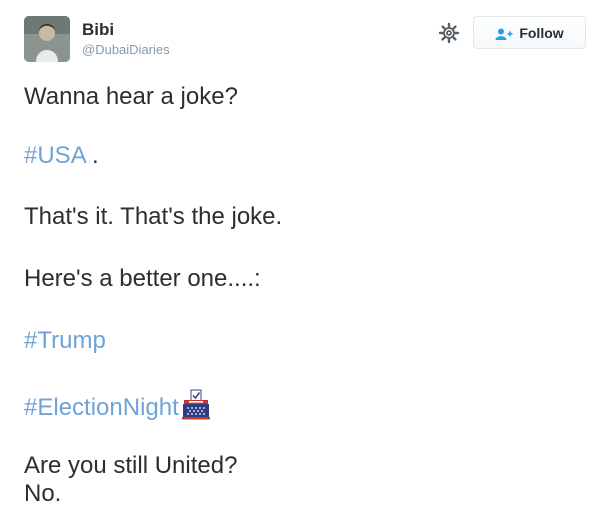 The height and width of the screenshot is (521, 594). Describe the element at coordinates (126, 50) in the screenshot. I see `user-handle: @DubaiDiaries` at that location.